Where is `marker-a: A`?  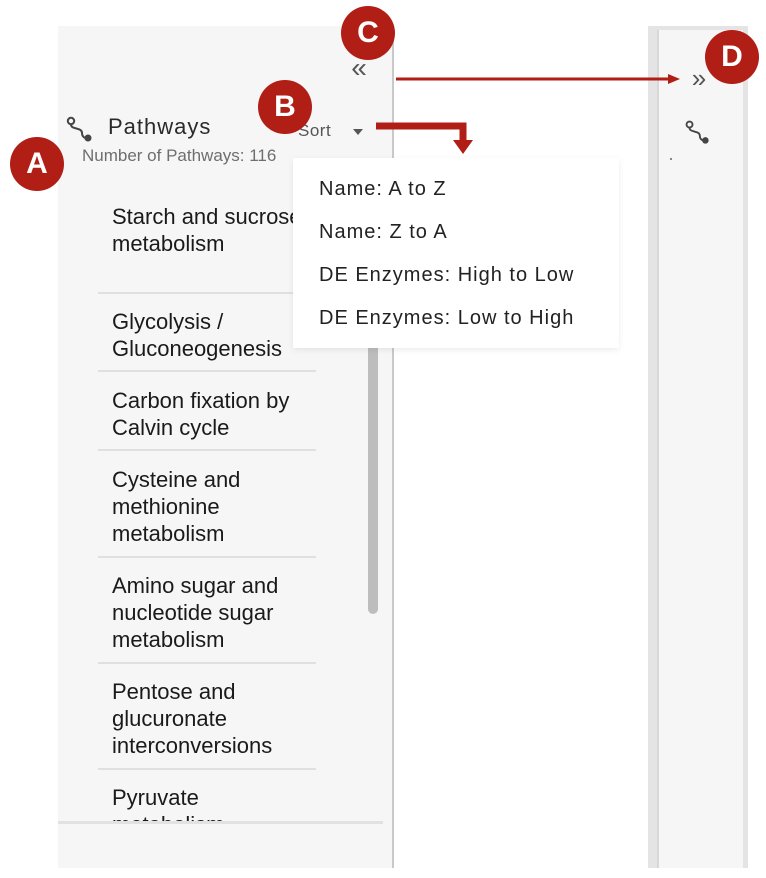
marker-a: A is located at coordinates (37, 164).